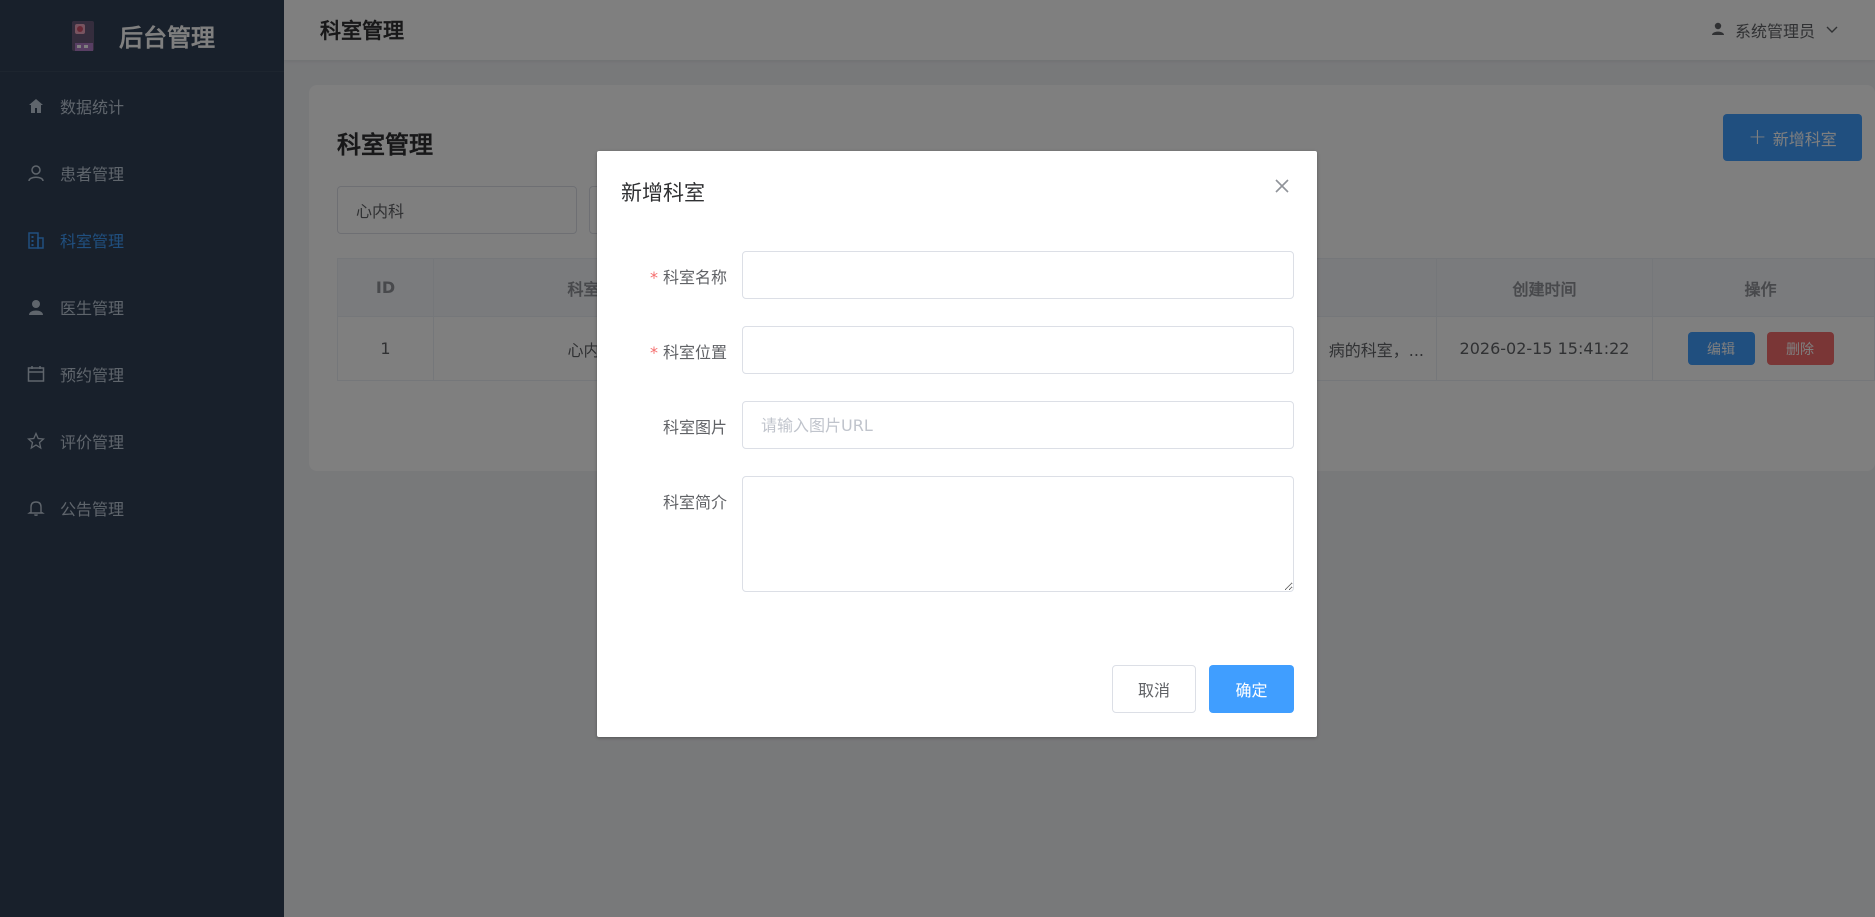 The width and height of the screenshot is (1875, 917). What do you see at coordinates (1018, 275) in the screenshot?
I see `department-name-input` at bounding box center [1018, 275].